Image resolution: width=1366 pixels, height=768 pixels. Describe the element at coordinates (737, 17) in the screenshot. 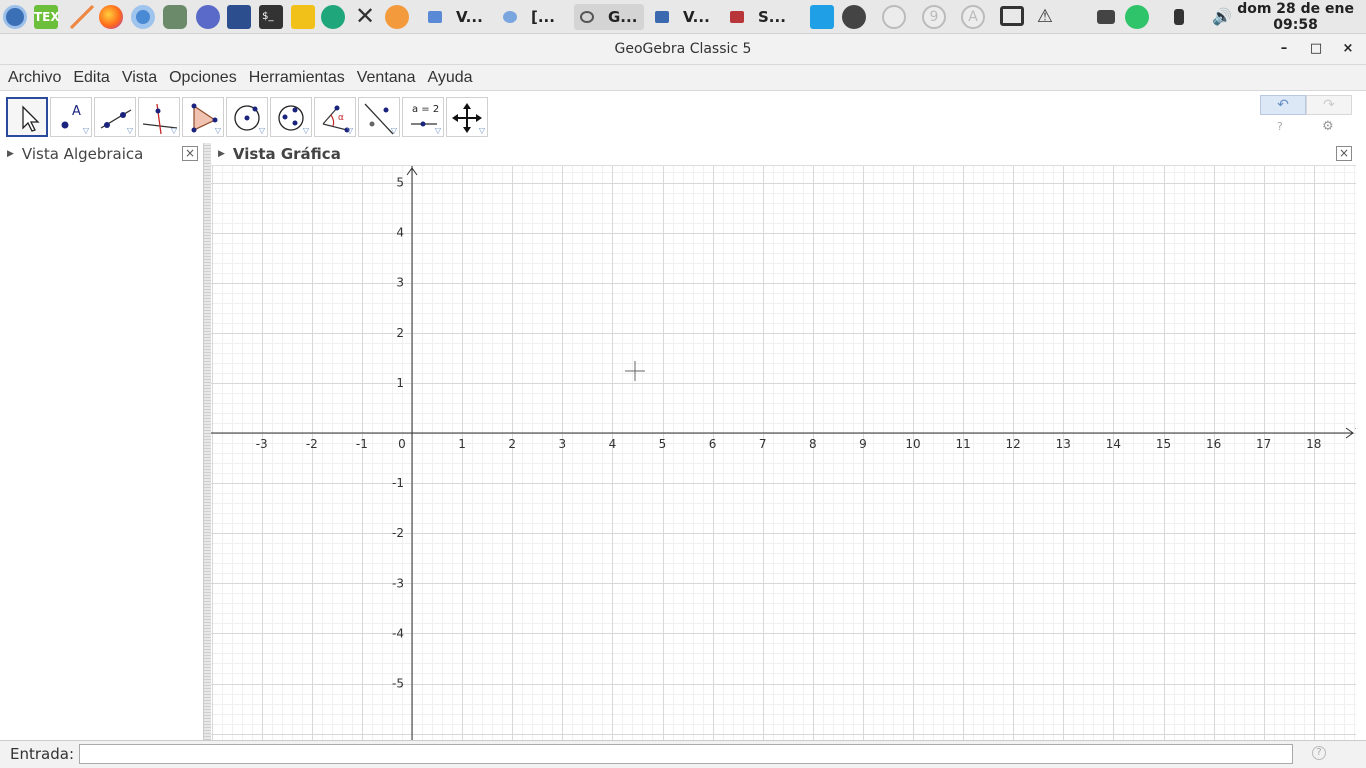

I see `presentation-icon` at that location.